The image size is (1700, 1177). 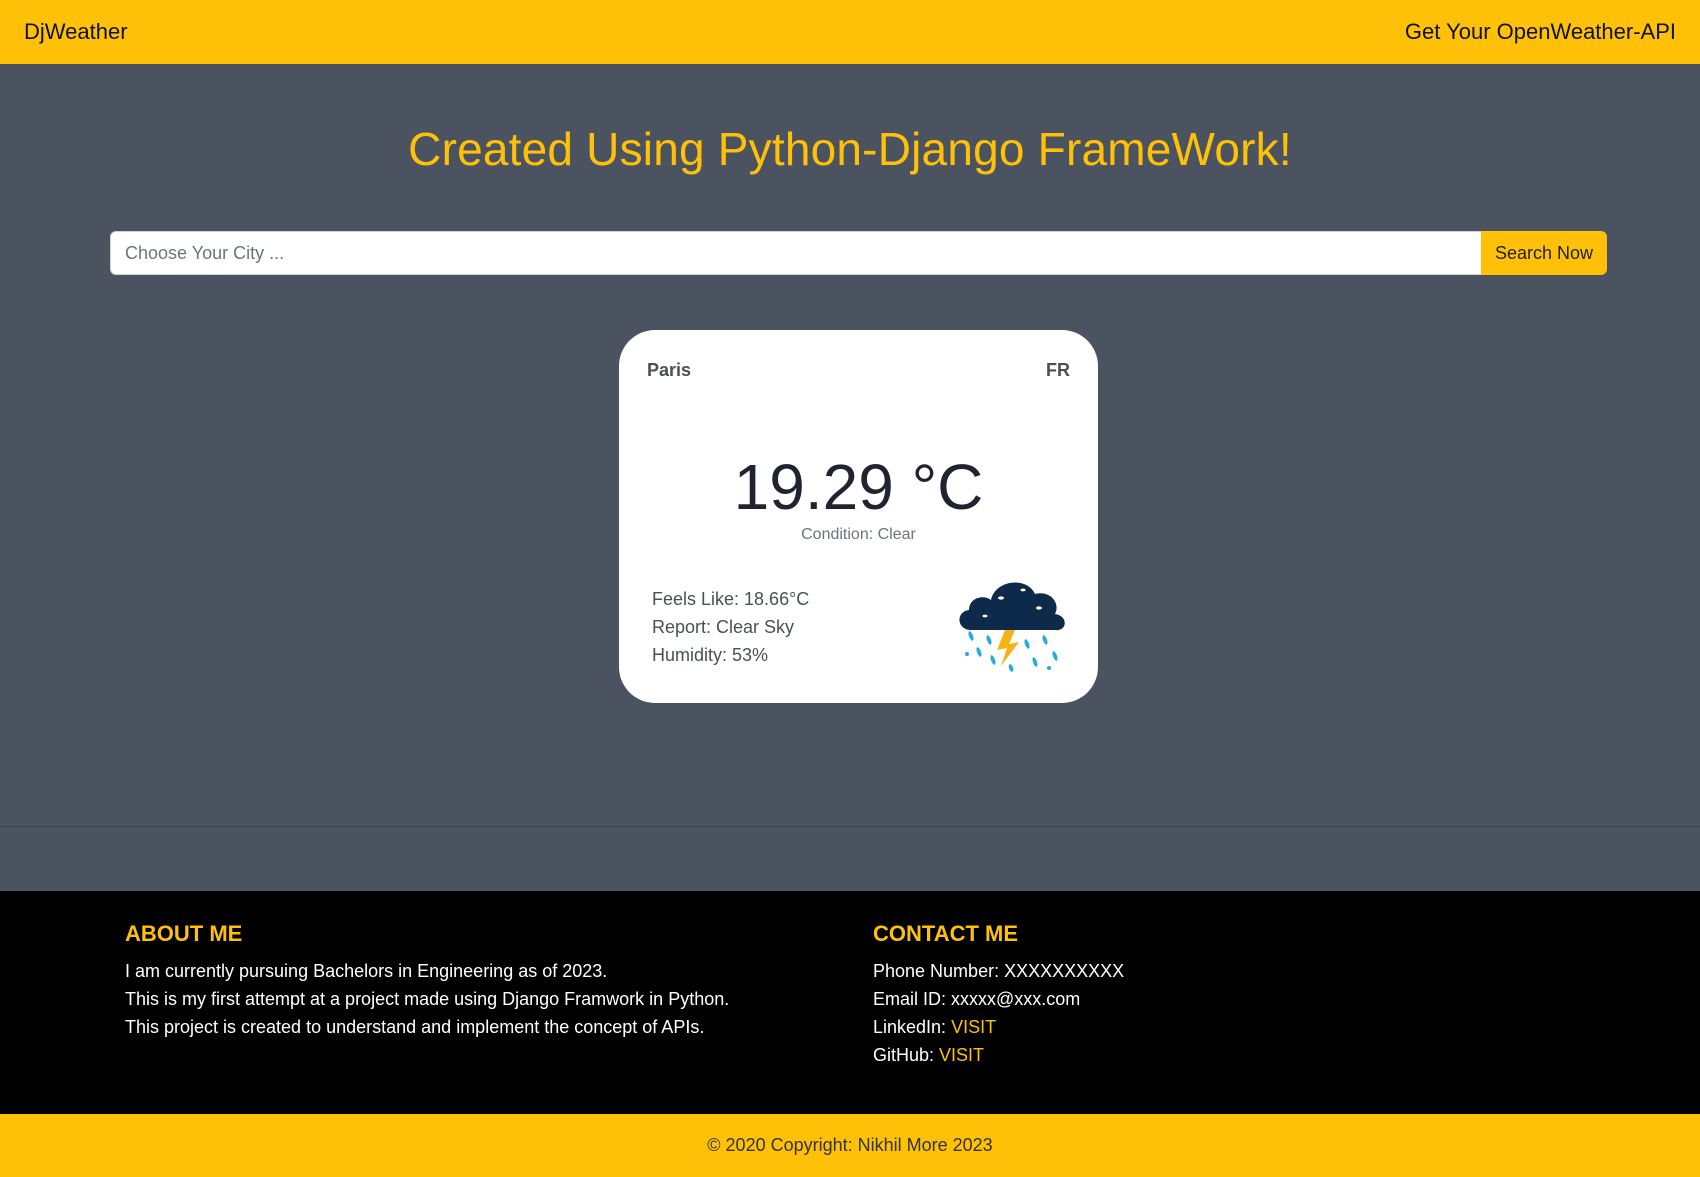 I want to click on search-form: Search Now, so click(x=858, y=253).